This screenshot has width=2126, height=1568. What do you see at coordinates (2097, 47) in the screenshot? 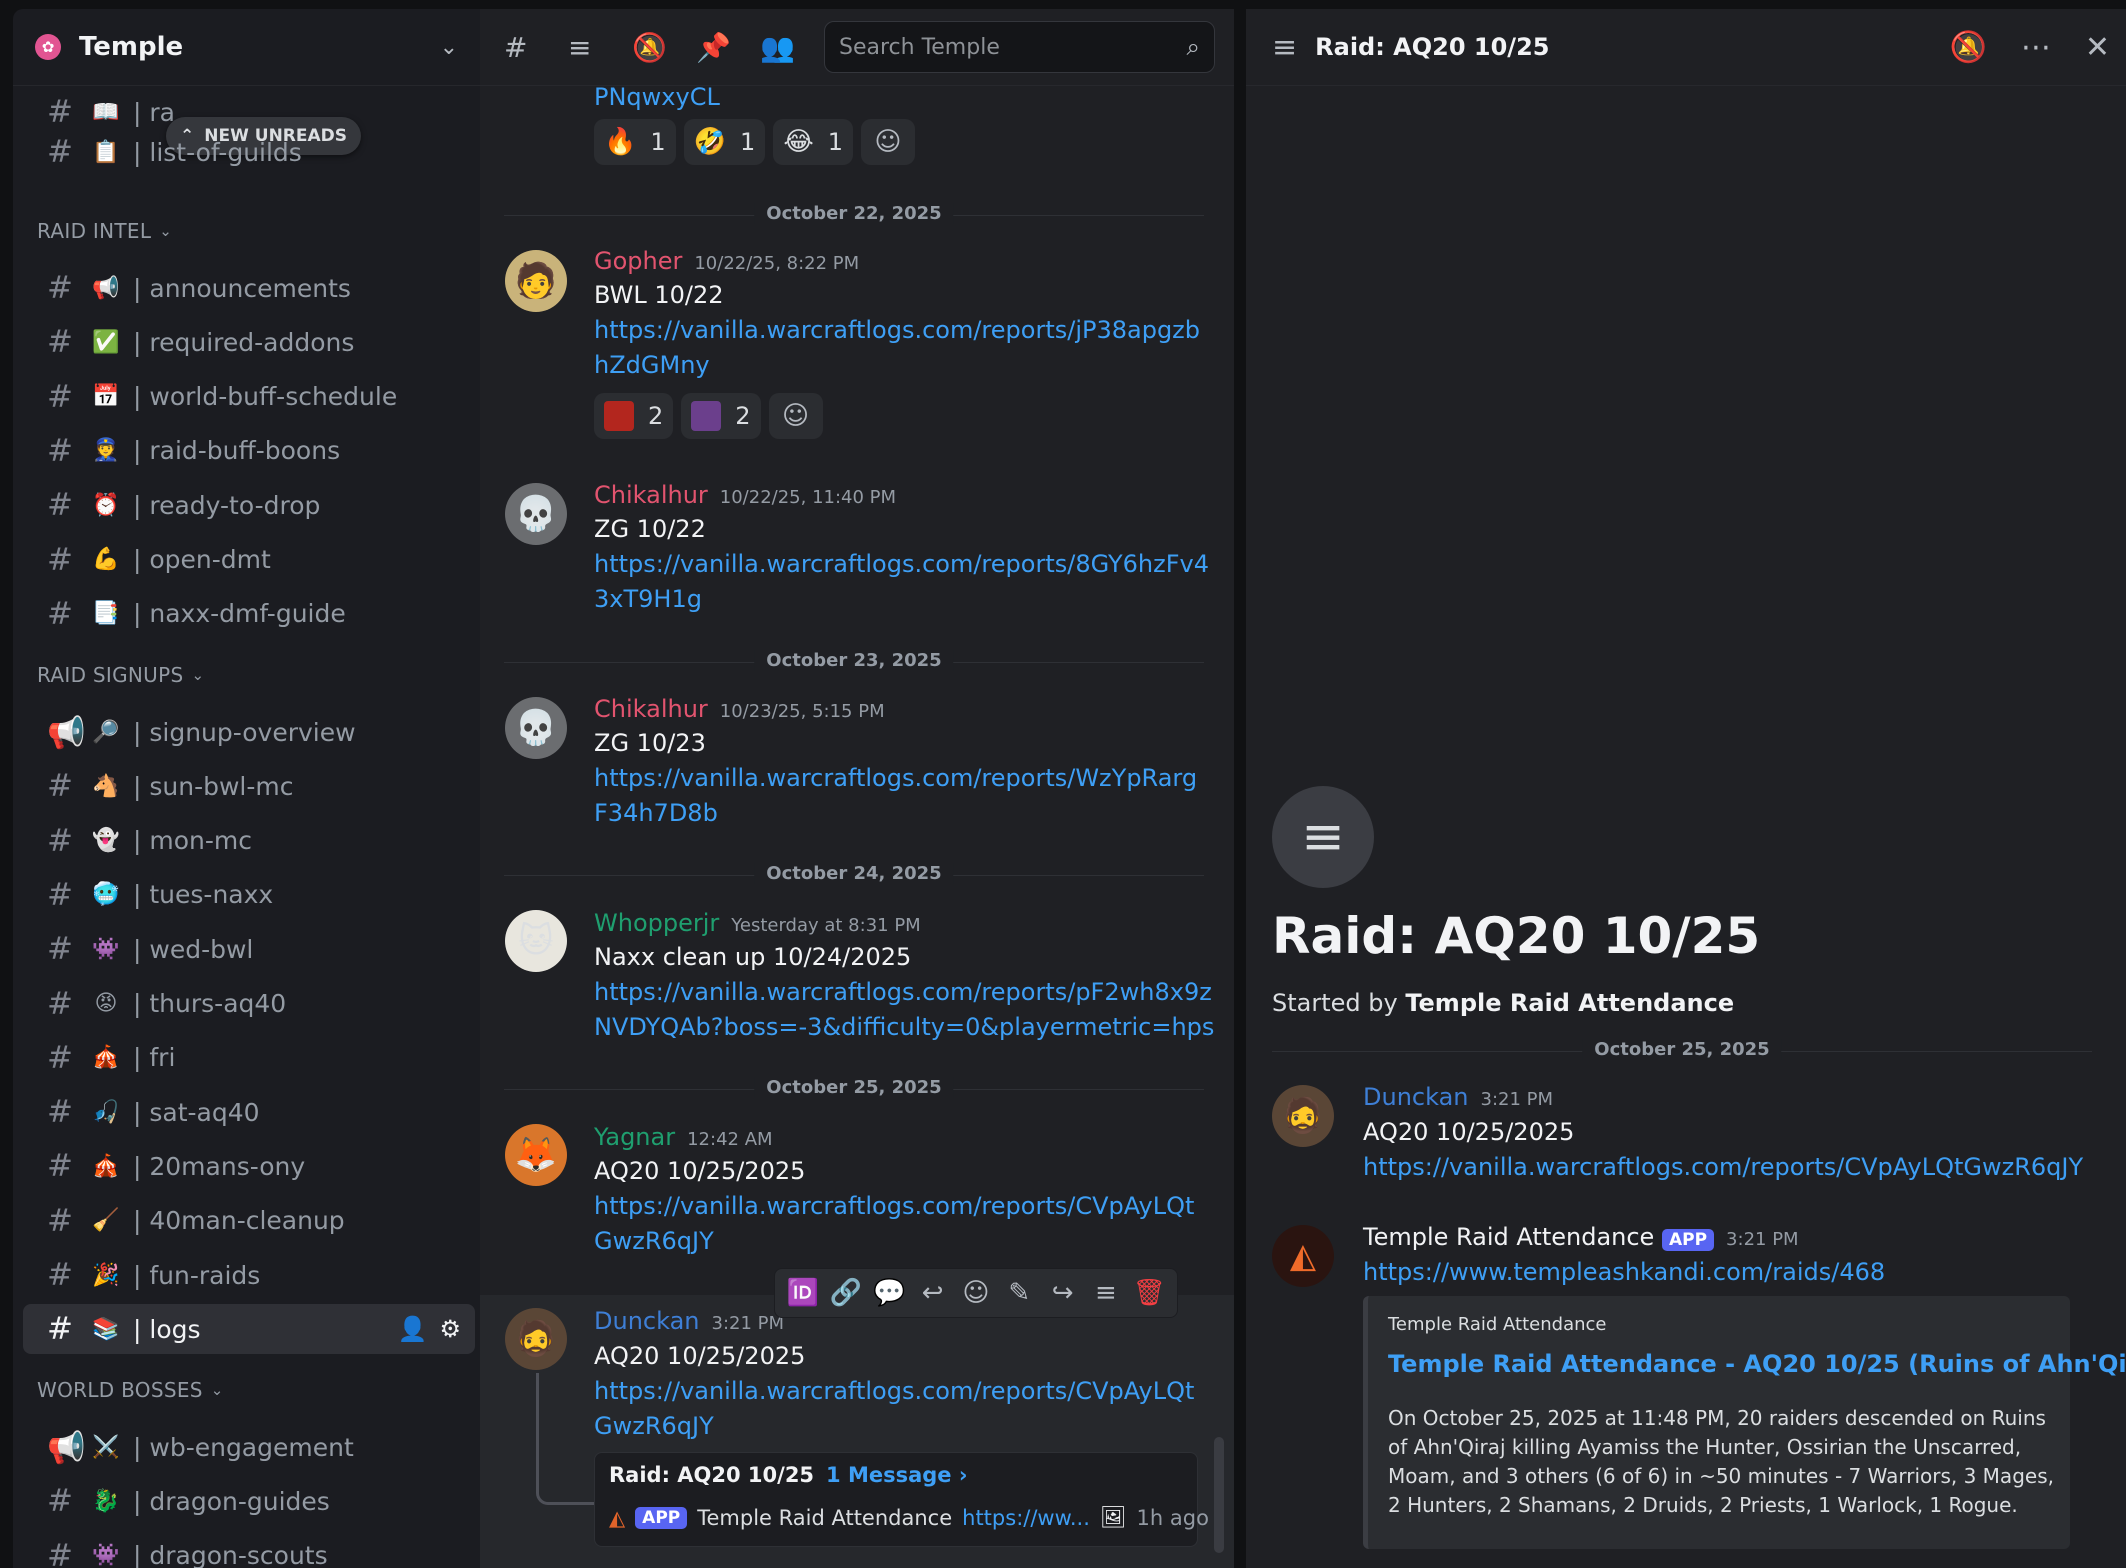
I see `close-icon: ✕` at bounding box center [2097, 47].